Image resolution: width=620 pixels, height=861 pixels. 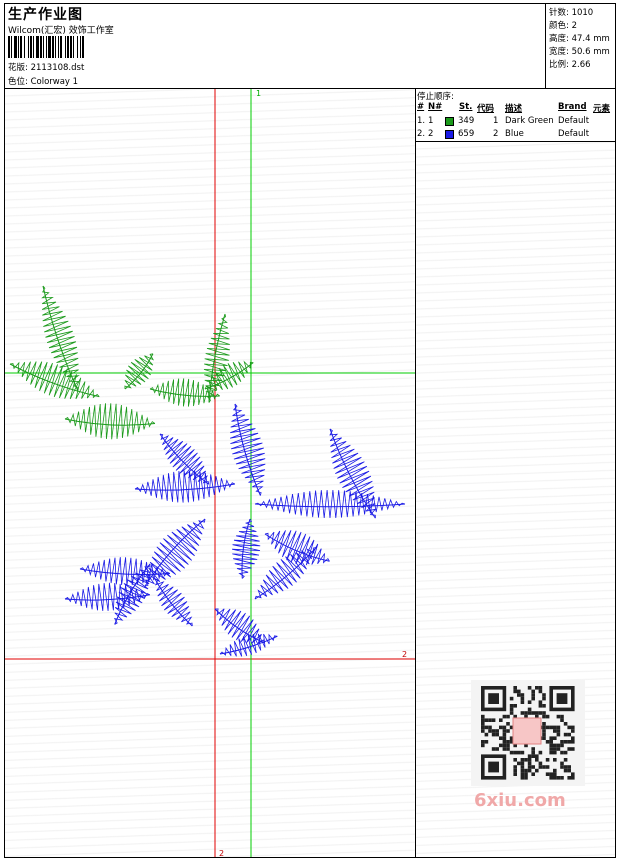 What do you see at coordinates (496, 134) in the screenshot?
I see `row-code-num: 2` at bounding box center [496, 134].